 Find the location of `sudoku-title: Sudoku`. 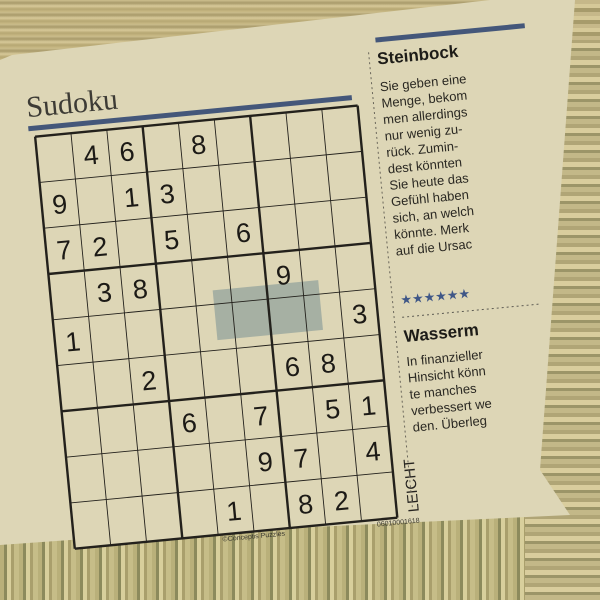

sudoku-title: Sudoku is located at coordinates (72, 104).